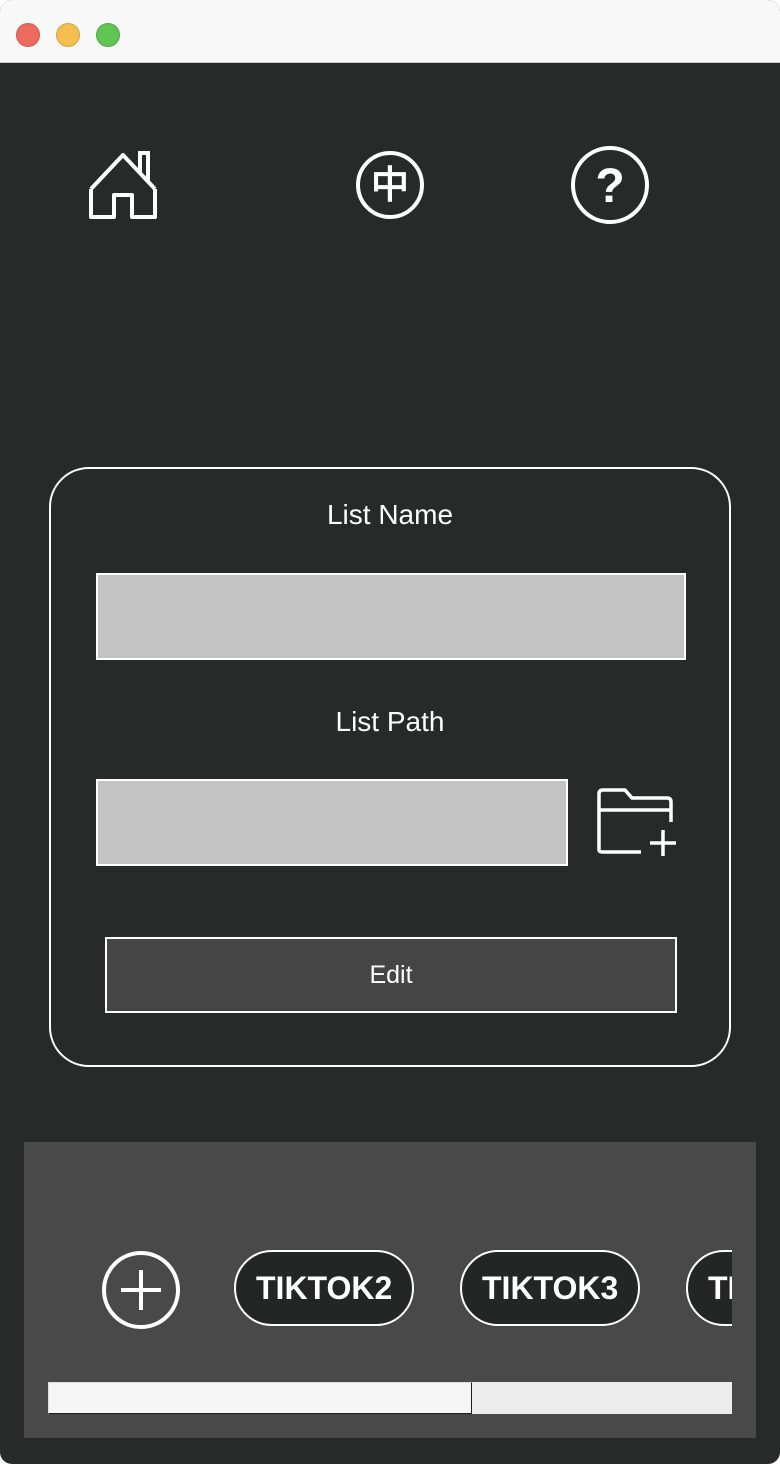 The width and height of the screenshot is (780, 1464). Describe the element at coordinates (636, 822) in the screenshot. I see `folder-add-icon` at that location.